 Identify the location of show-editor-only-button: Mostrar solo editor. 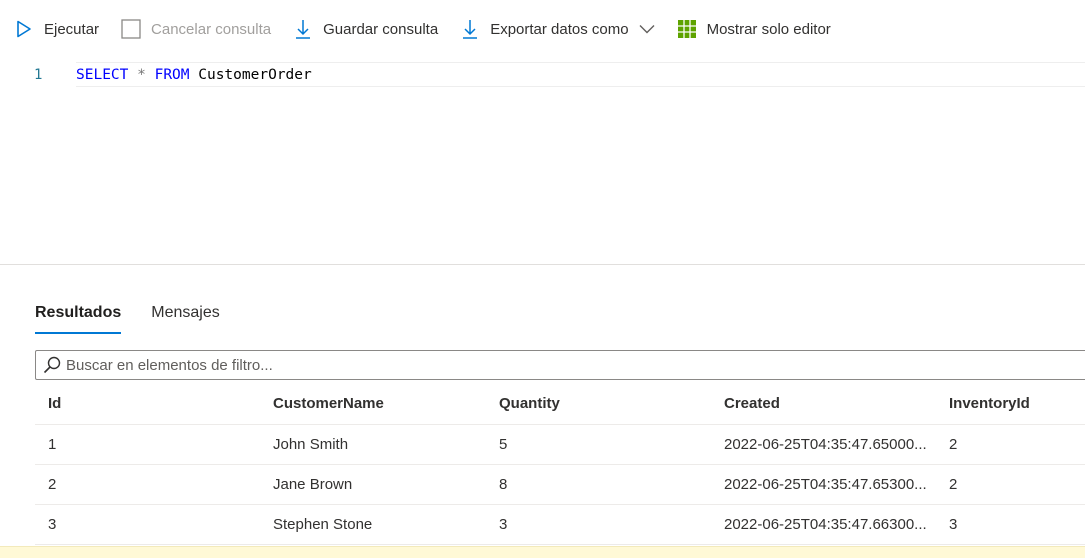
(754, 29).